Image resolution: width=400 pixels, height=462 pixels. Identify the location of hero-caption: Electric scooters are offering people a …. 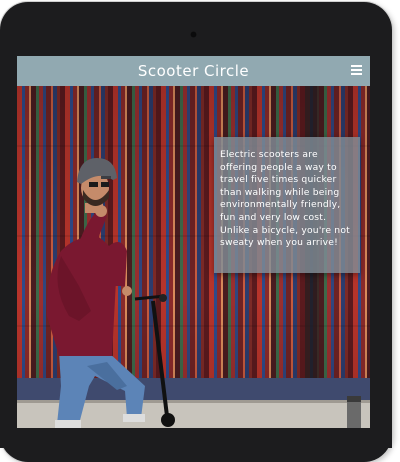
(287, 205).